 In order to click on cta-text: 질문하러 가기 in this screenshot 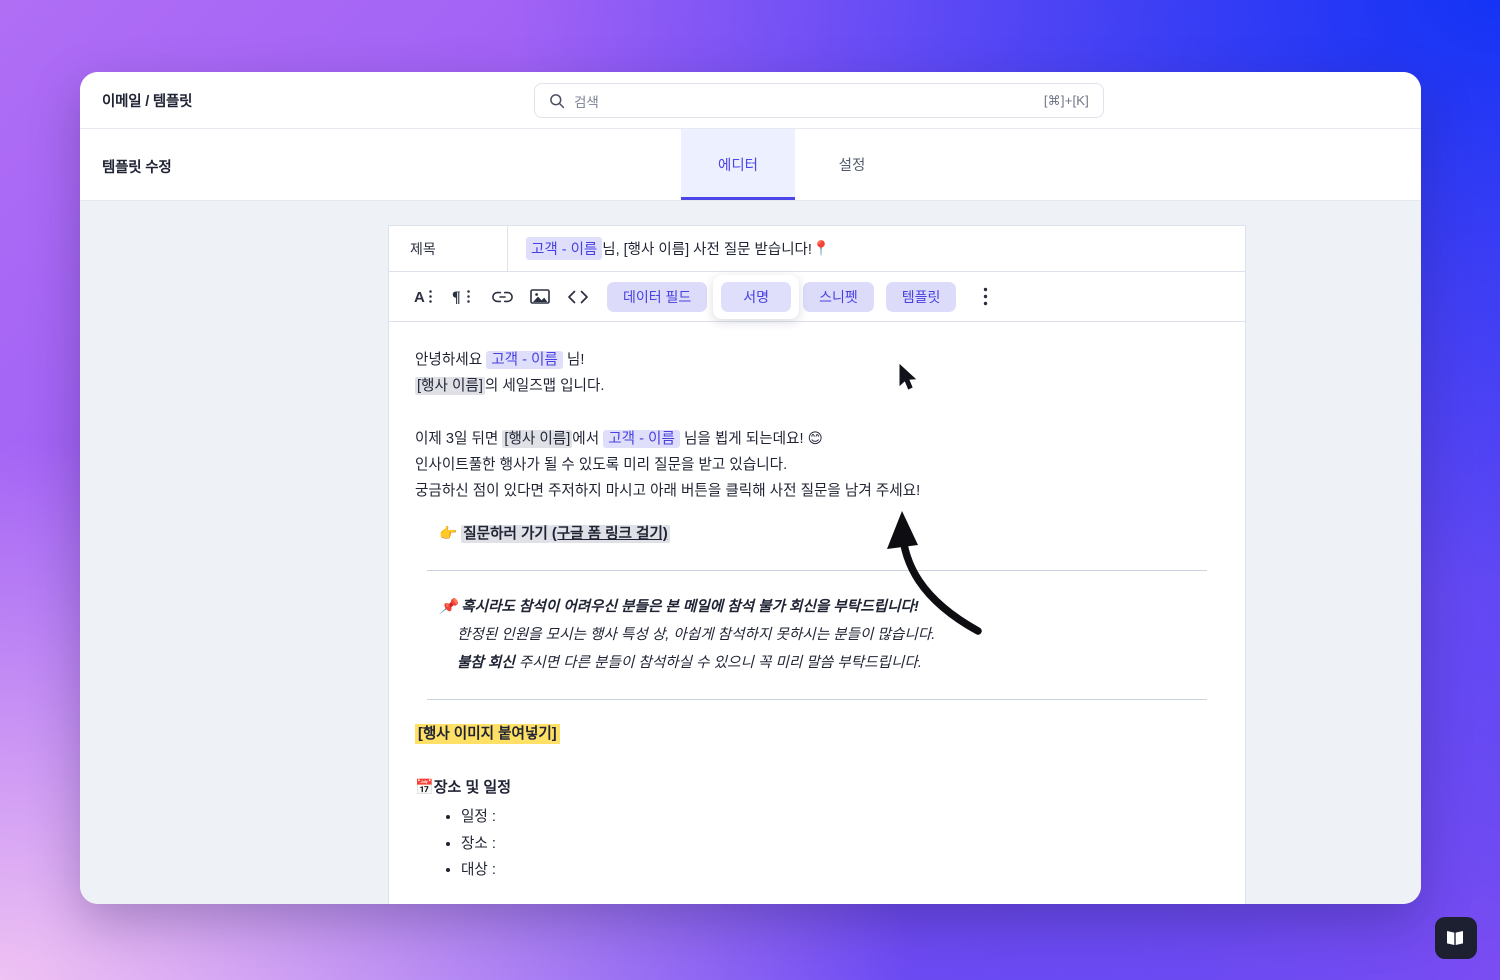, I will do `click(505, 533)`.